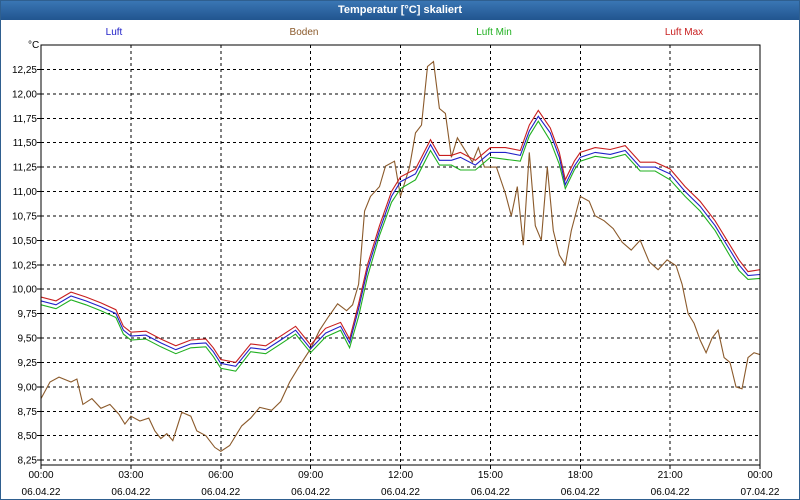  I want to click on x-tick-time-label: 12:00, so click(400, 475).